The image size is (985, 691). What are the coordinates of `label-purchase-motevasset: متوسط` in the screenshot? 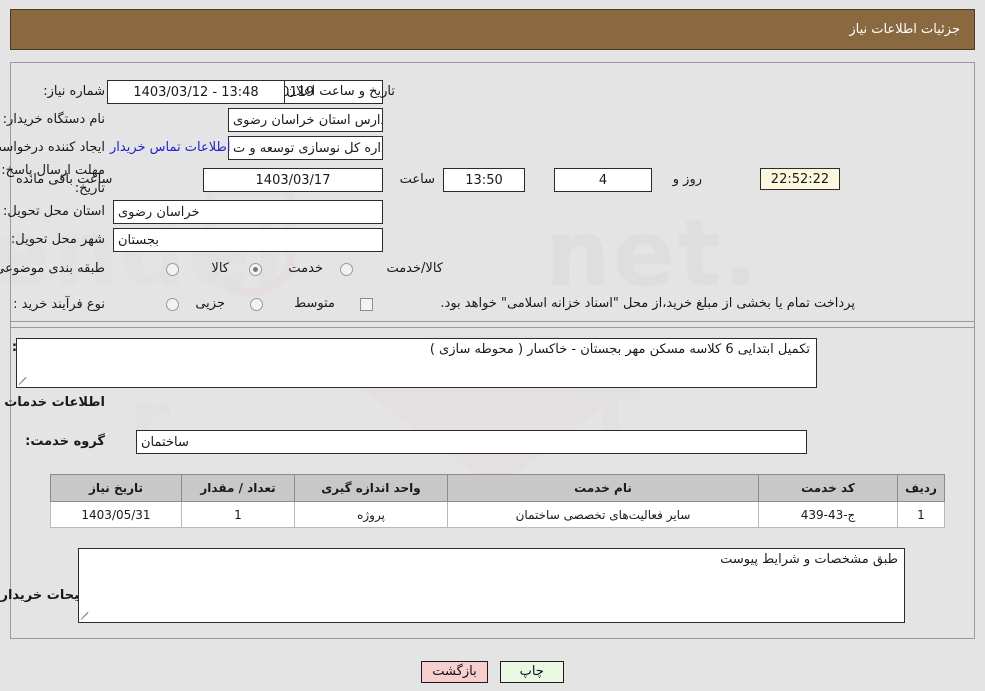 It's located at (314, 303).